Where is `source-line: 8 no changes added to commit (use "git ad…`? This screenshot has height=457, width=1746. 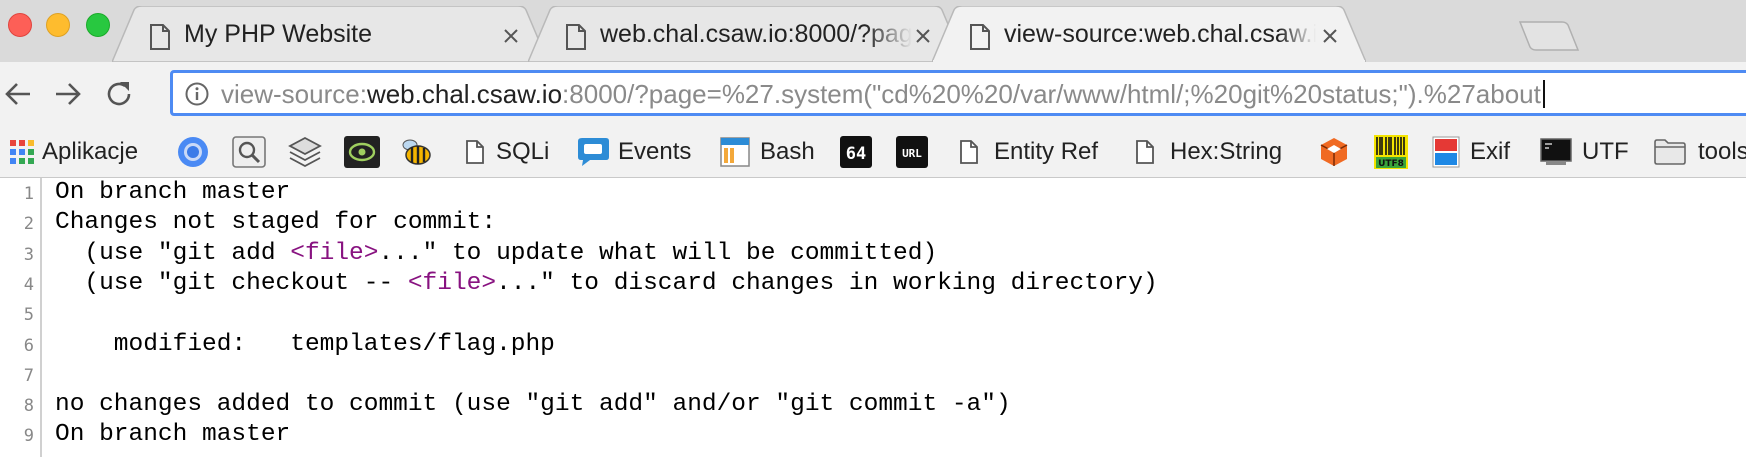 source-line: 8 no changes added to commit (use "git ad… is located at coordinates (873, 405).